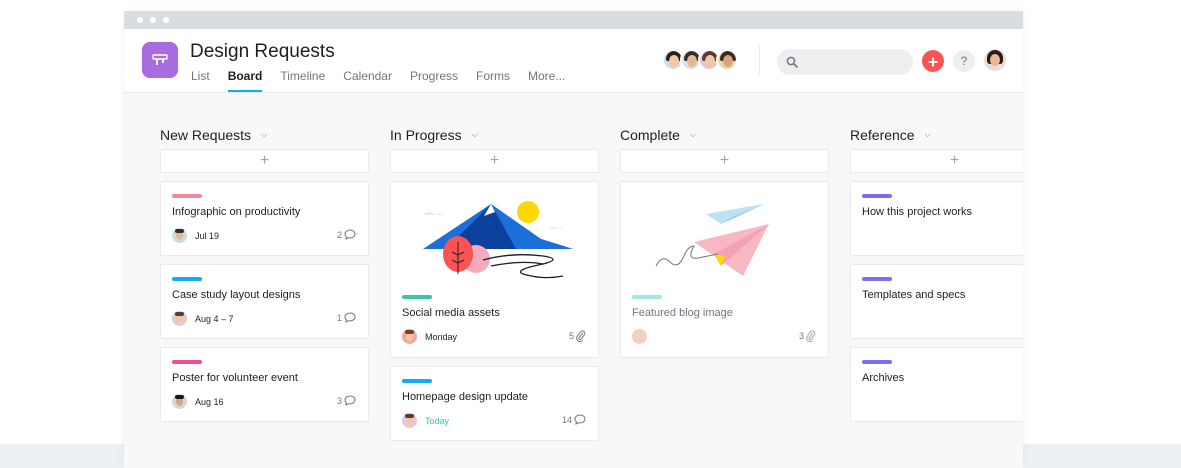  Describe the element at coordinates (429, 336) in the screenshot. I see `card-meta: Monday` at that location.